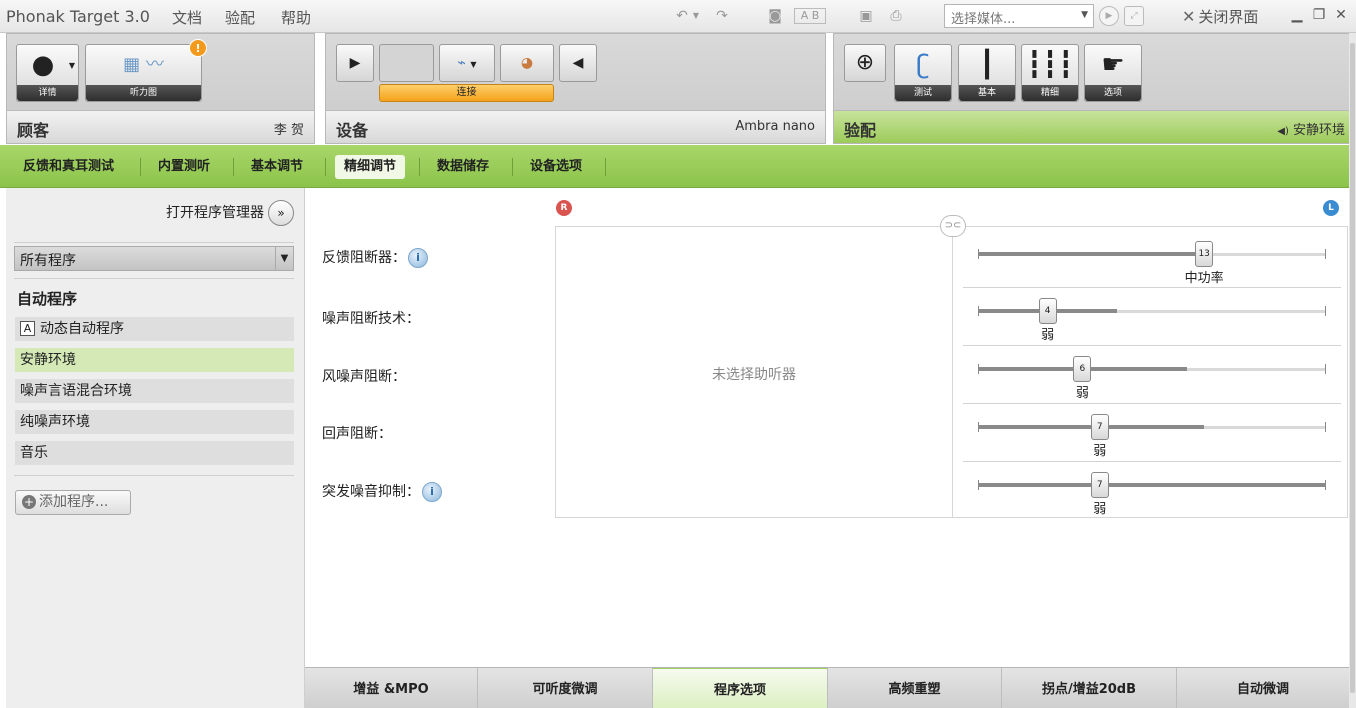 The width and height of the screenshot is (1356, 708). I want to click on feature-label-echo-block: 回声阻断：, so click(357, 433).